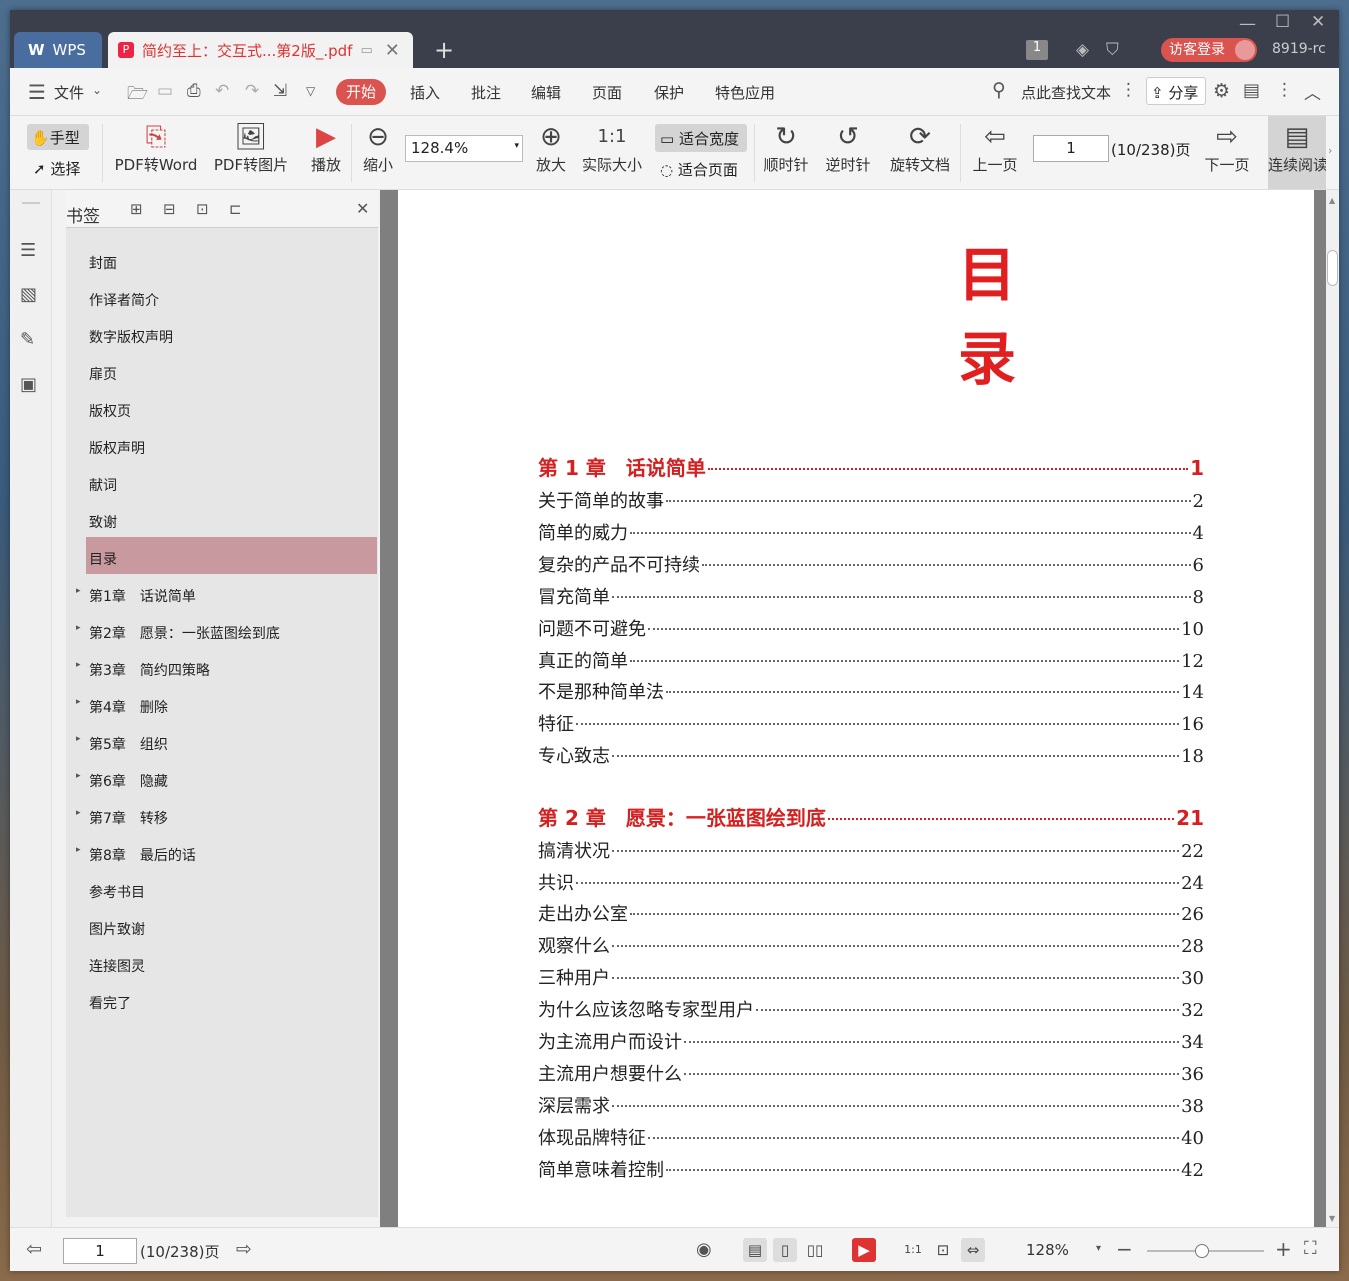 The width and height of the screenshot is (1349, 1281). What do you see at coordinates (785, 1250) in the screenshot?
I see `page-view-icon: ▯` at bounding box center [785, 1250].